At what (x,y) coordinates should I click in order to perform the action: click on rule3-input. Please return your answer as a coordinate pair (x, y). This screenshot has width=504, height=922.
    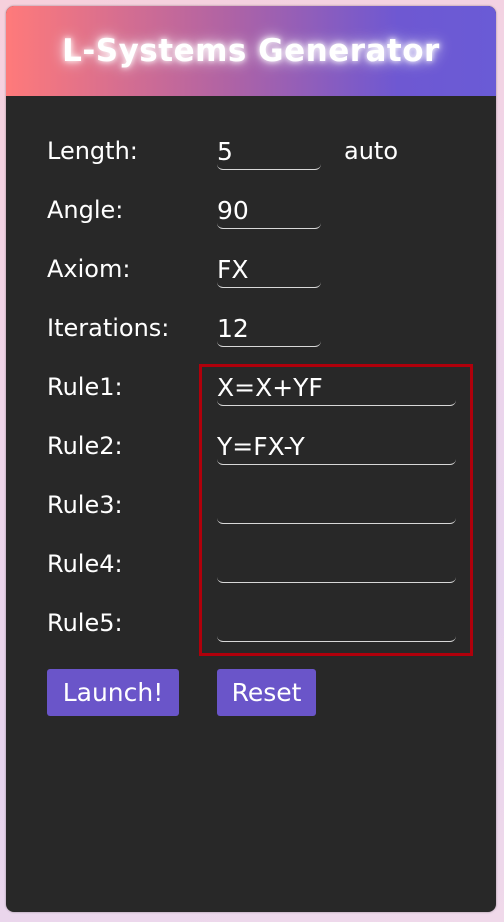
    Looking at the image, I should click on (336, 506).